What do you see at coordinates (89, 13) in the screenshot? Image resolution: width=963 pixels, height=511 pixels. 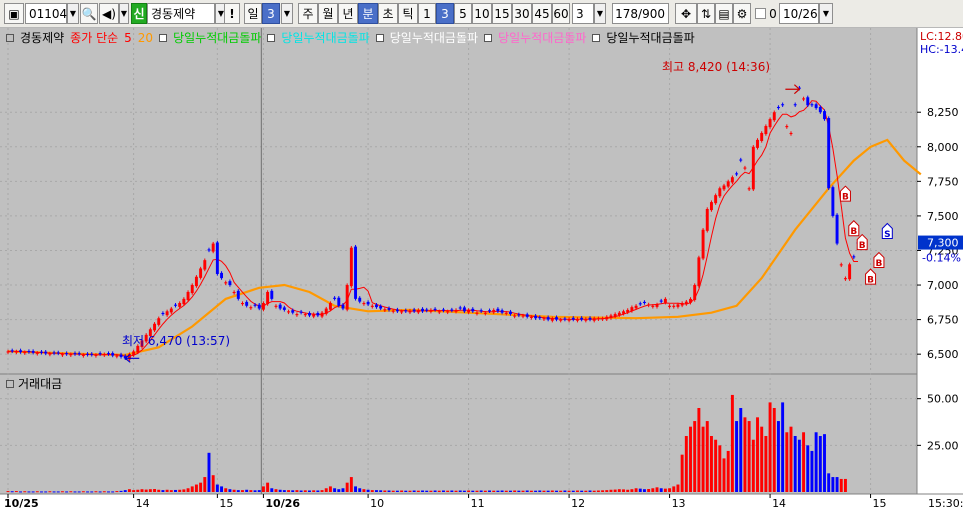 I see `search-icon: 🔍` at bounding box center [89, 13].